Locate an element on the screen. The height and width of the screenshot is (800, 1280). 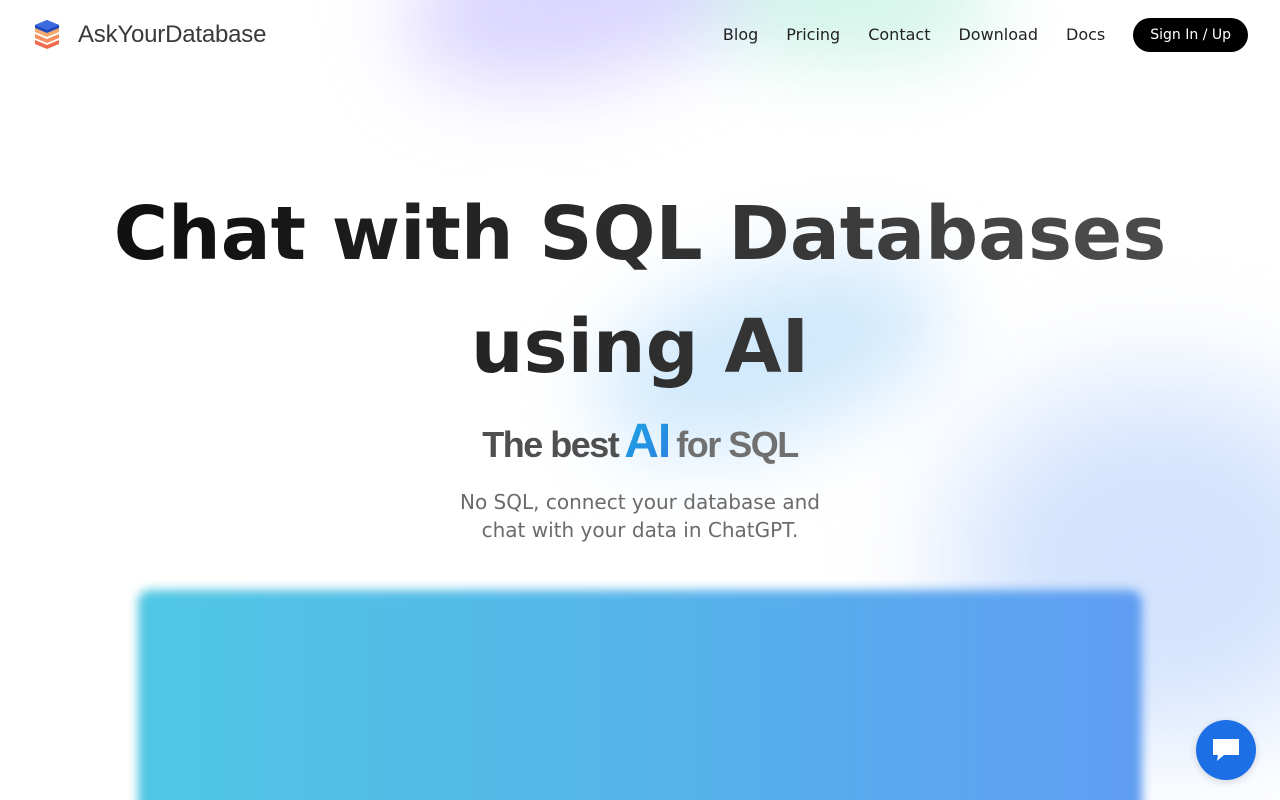
hero-title-line-1: Chat with SQL Databases is located at coordinates (640, 234).